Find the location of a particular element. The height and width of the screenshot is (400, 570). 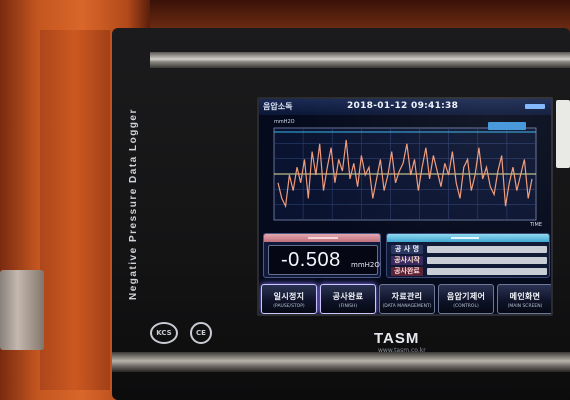

screen-topbar: 음압소독 2018-01-12 09:41:38 is located at coordinates (405, 107).